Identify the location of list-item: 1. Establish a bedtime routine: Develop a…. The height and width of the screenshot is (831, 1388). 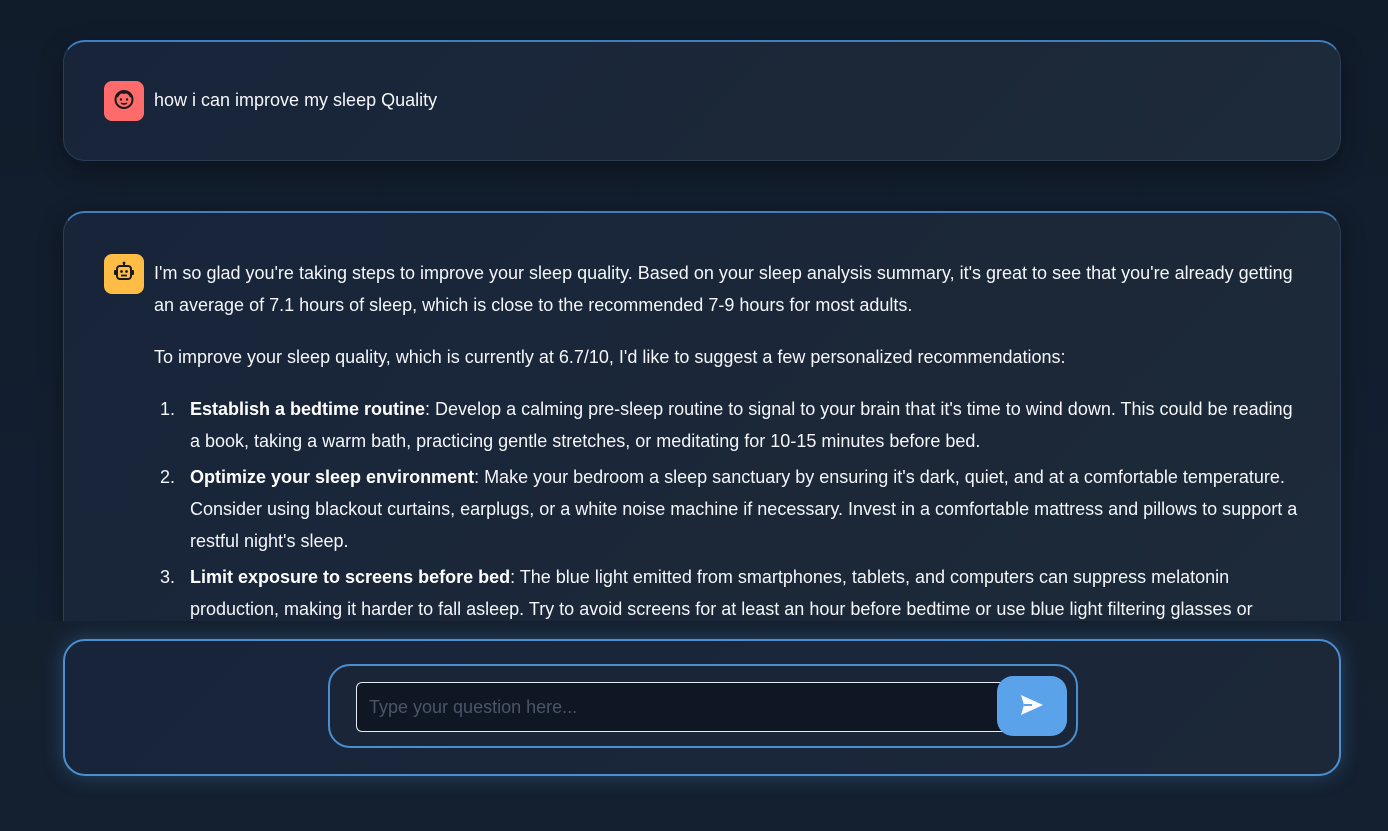
(729, 425).